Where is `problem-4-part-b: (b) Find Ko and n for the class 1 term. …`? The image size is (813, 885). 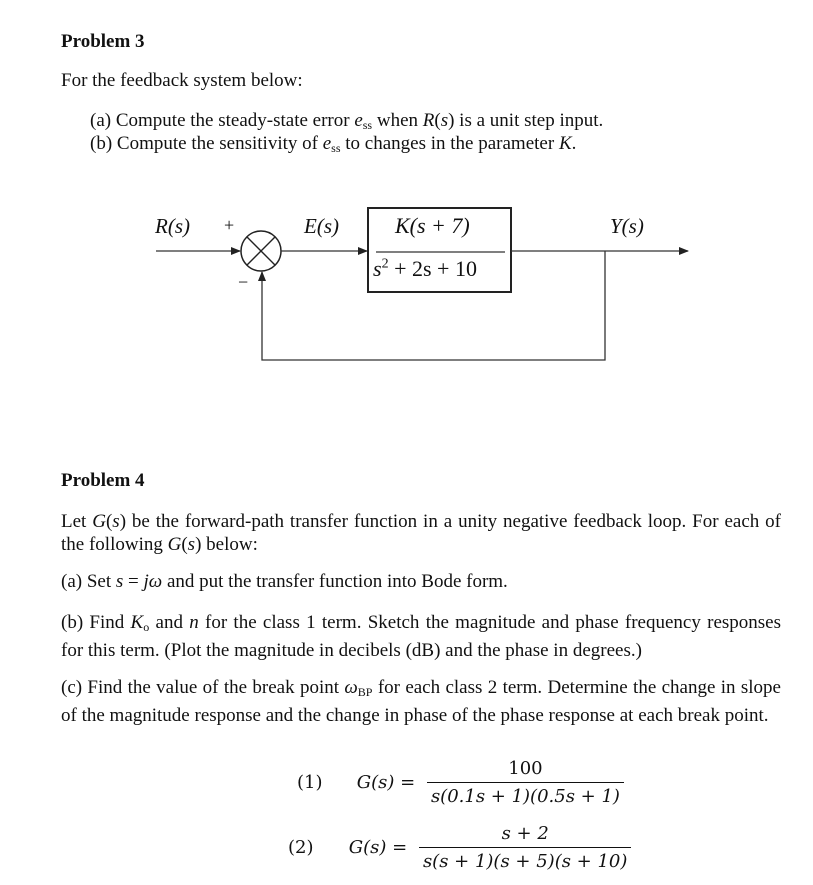 problem-4-part-b: (b) Find Ko and n for the class 1 term. … is located at coordinates (421, 636).